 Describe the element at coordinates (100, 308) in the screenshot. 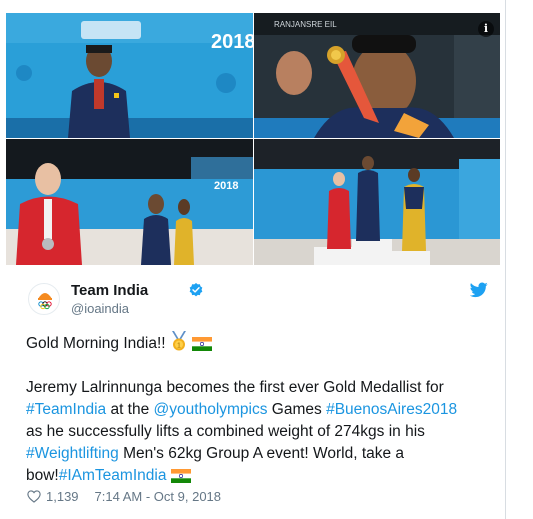

I see `handle: @ioaindia` at that location.